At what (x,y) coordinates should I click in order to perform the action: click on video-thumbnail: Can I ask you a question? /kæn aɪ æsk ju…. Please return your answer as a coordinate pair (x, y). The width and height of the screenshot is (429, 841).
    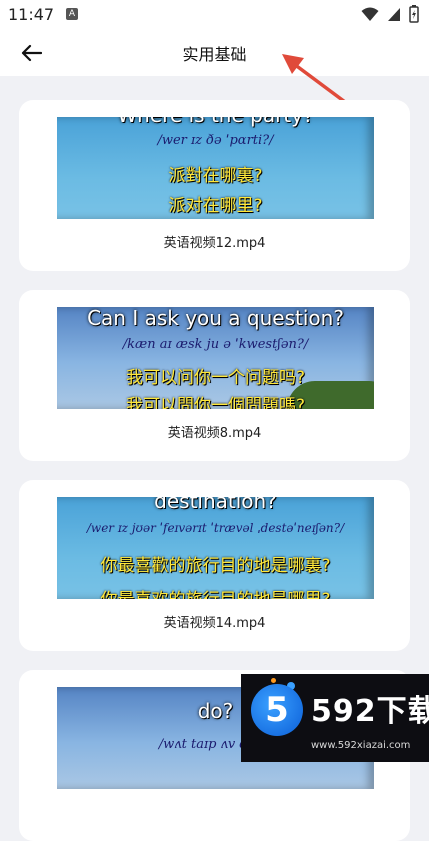
    Looking at the image, I should click on (215, 358).